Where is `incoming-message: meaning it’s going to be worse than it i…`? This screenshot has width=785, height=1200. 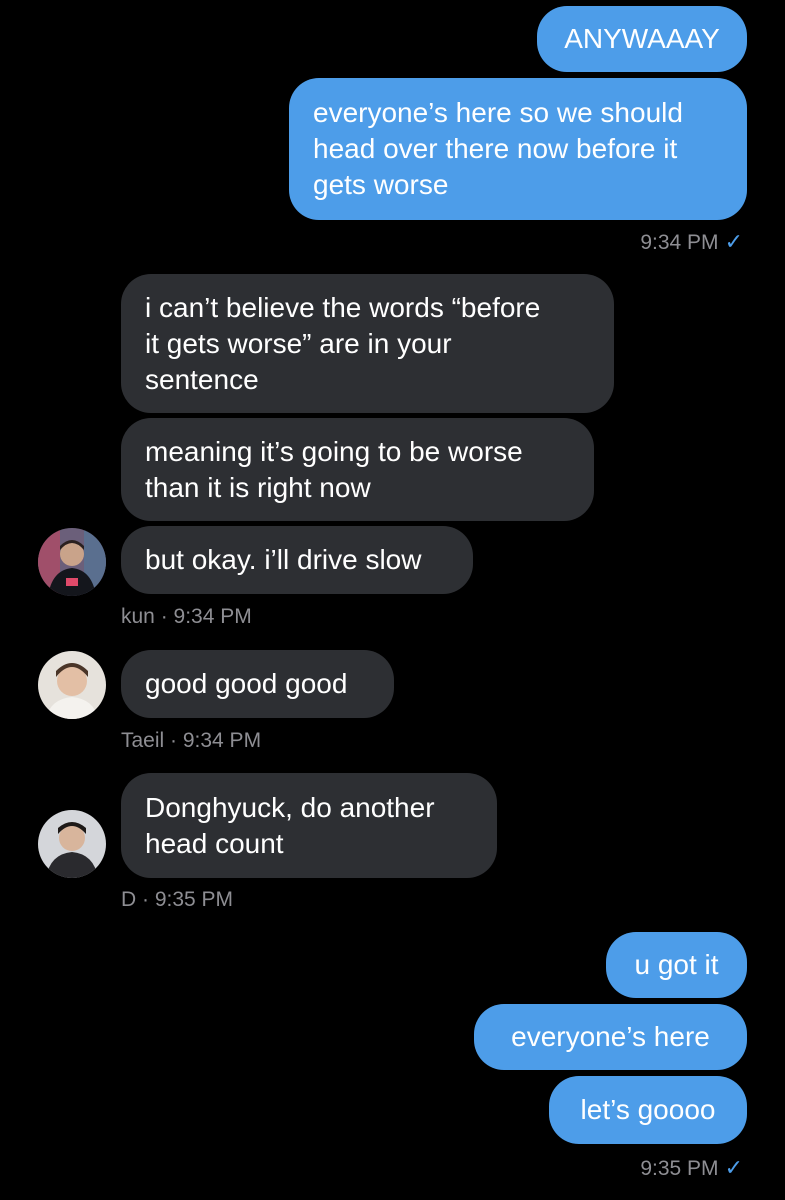
incoming-message: meaning it’s going to be worse than it i… is located at coordinates (357, 469).